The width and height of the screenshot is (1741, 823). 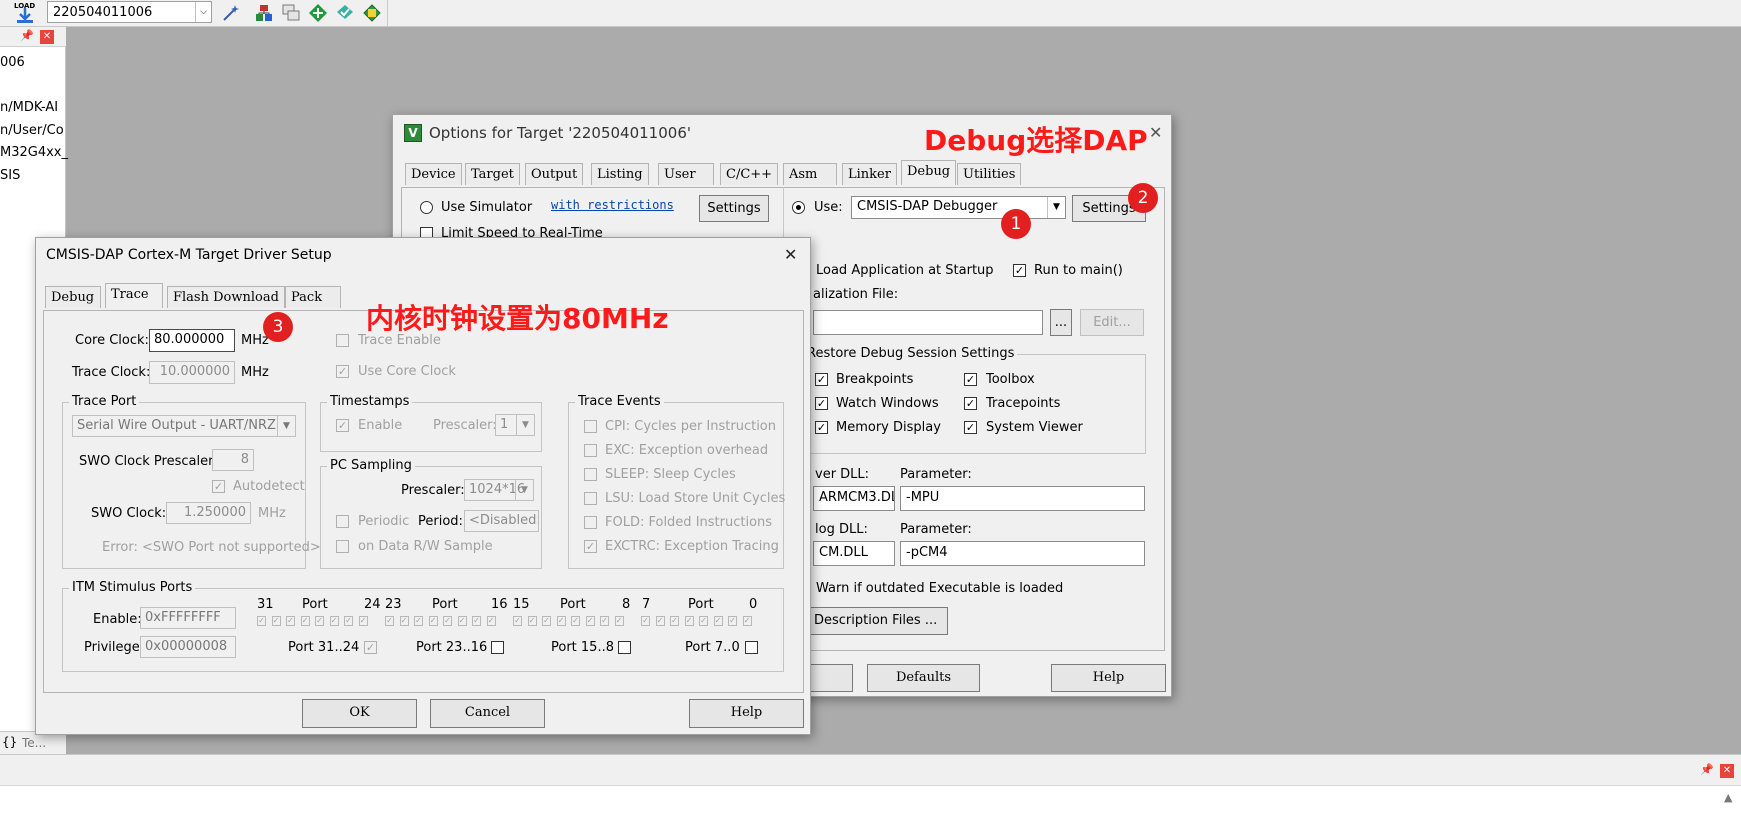 What do you see at coordinates (492, 174) in the screenshot?
I see `tab-target: Target` at bounding box center [492, 174].